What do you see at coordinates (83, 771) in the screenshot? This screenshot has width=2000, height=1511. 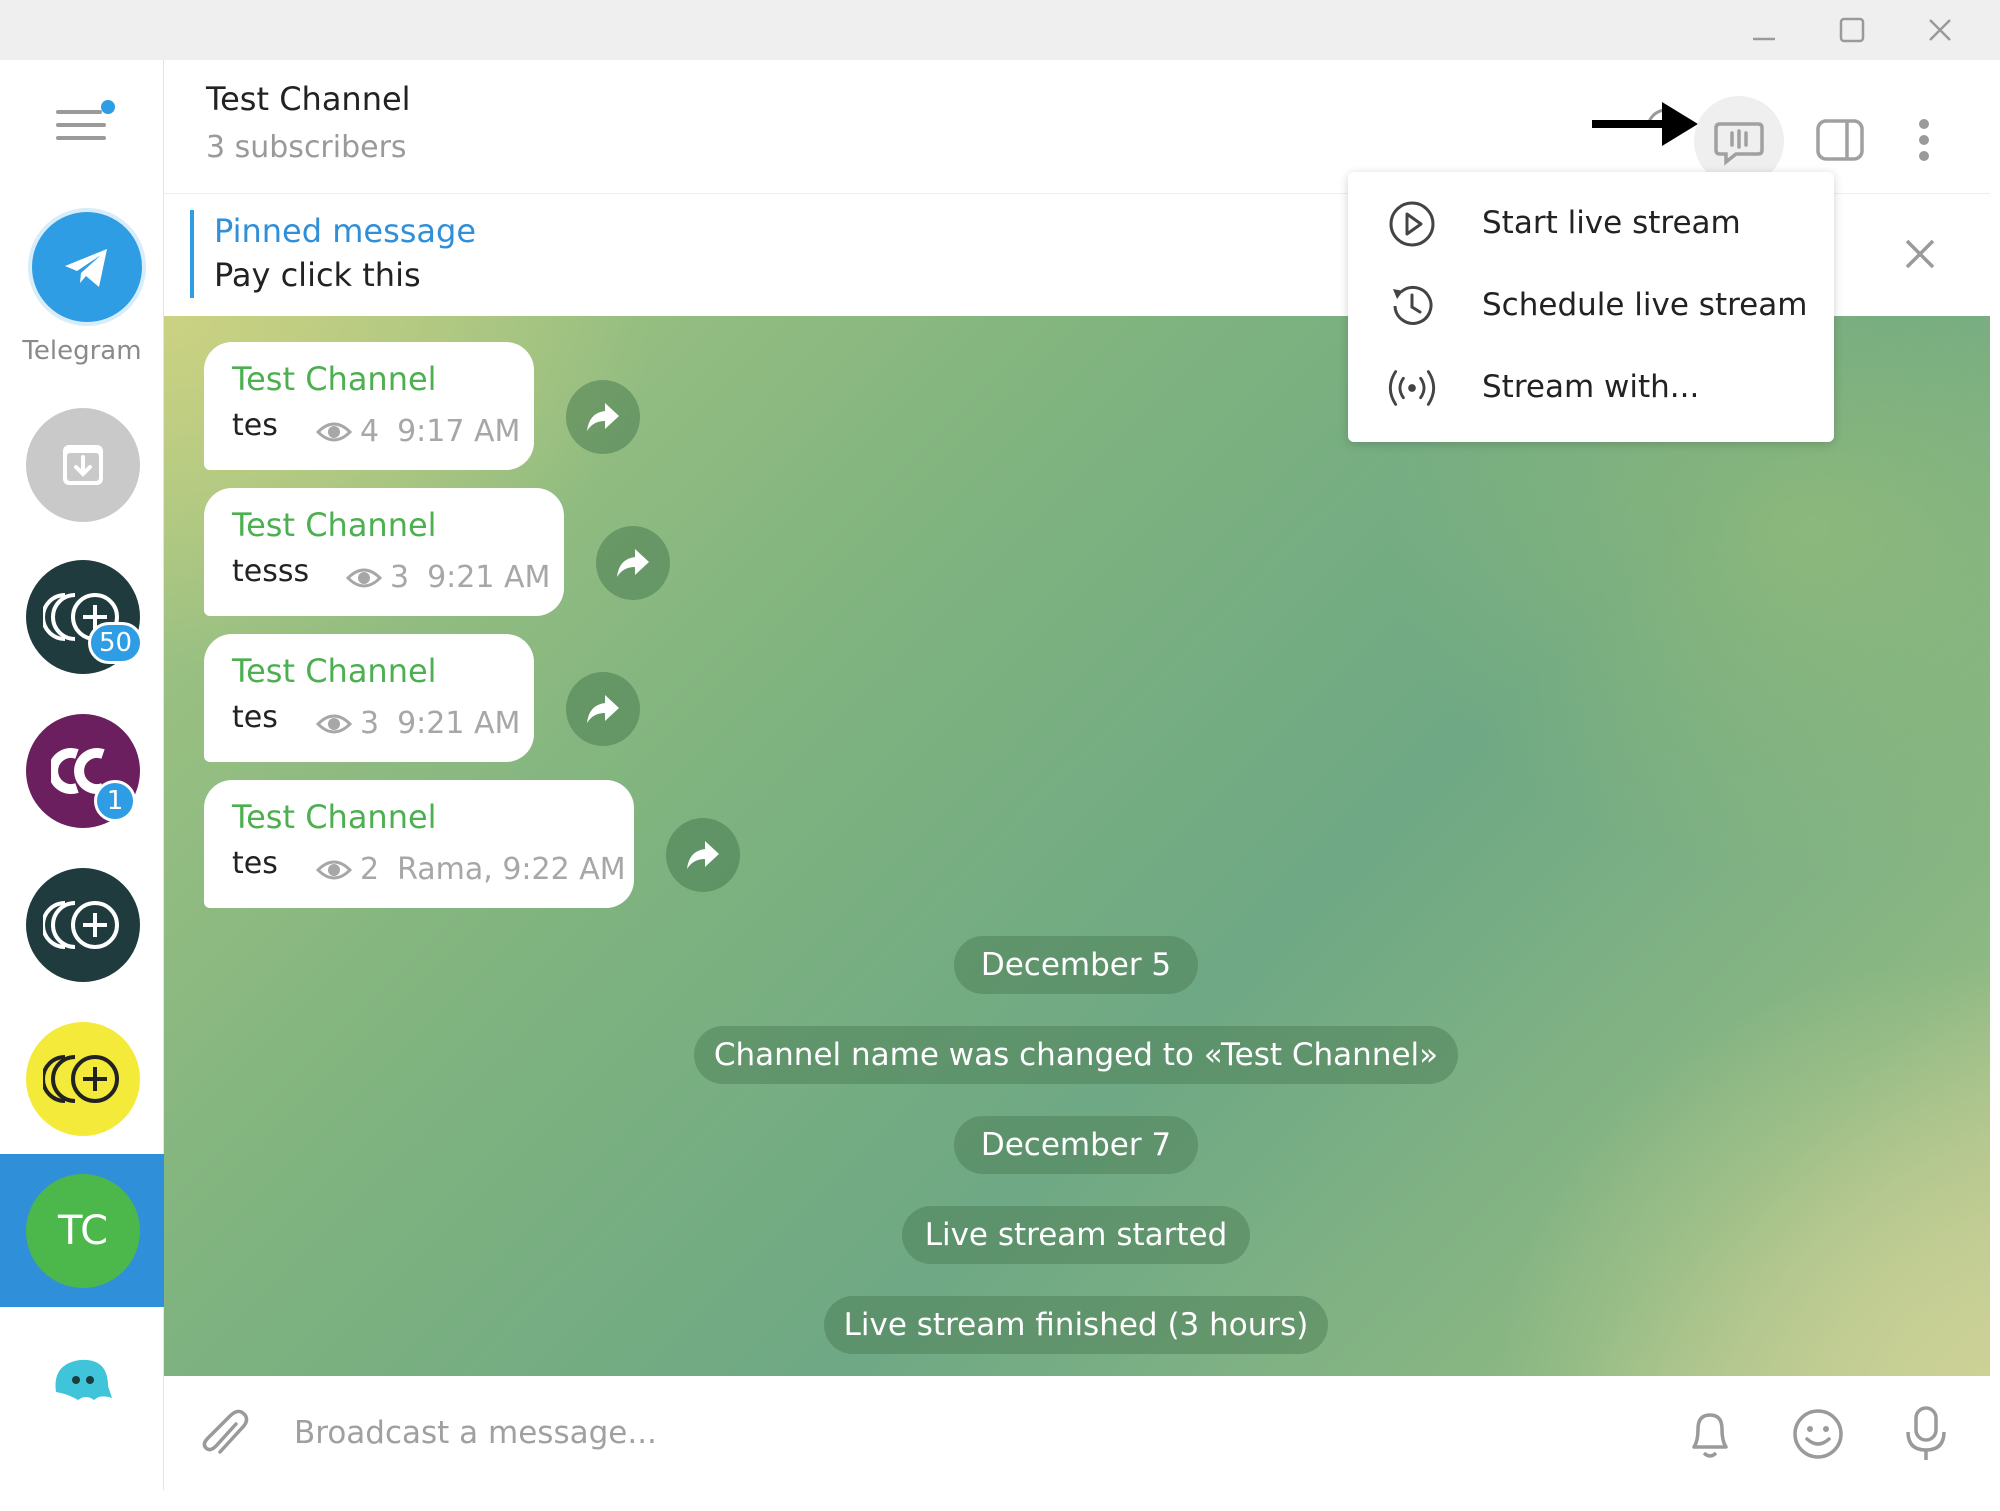 I see `channel-avatar-2: 1` at bounding box center [83, 771].